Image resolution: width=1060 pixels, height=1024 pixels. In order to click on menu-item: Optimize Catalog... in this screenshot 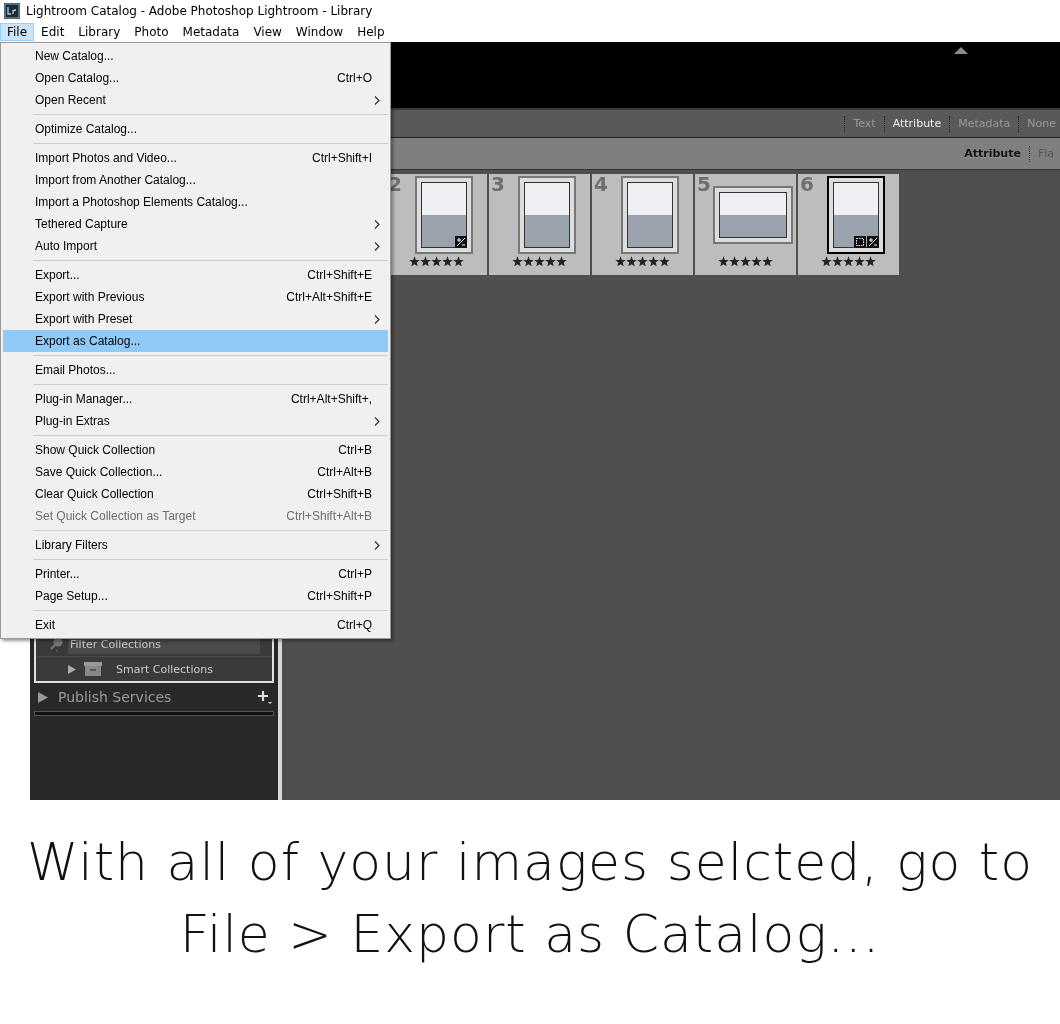, I will do `click(195, 129)`.